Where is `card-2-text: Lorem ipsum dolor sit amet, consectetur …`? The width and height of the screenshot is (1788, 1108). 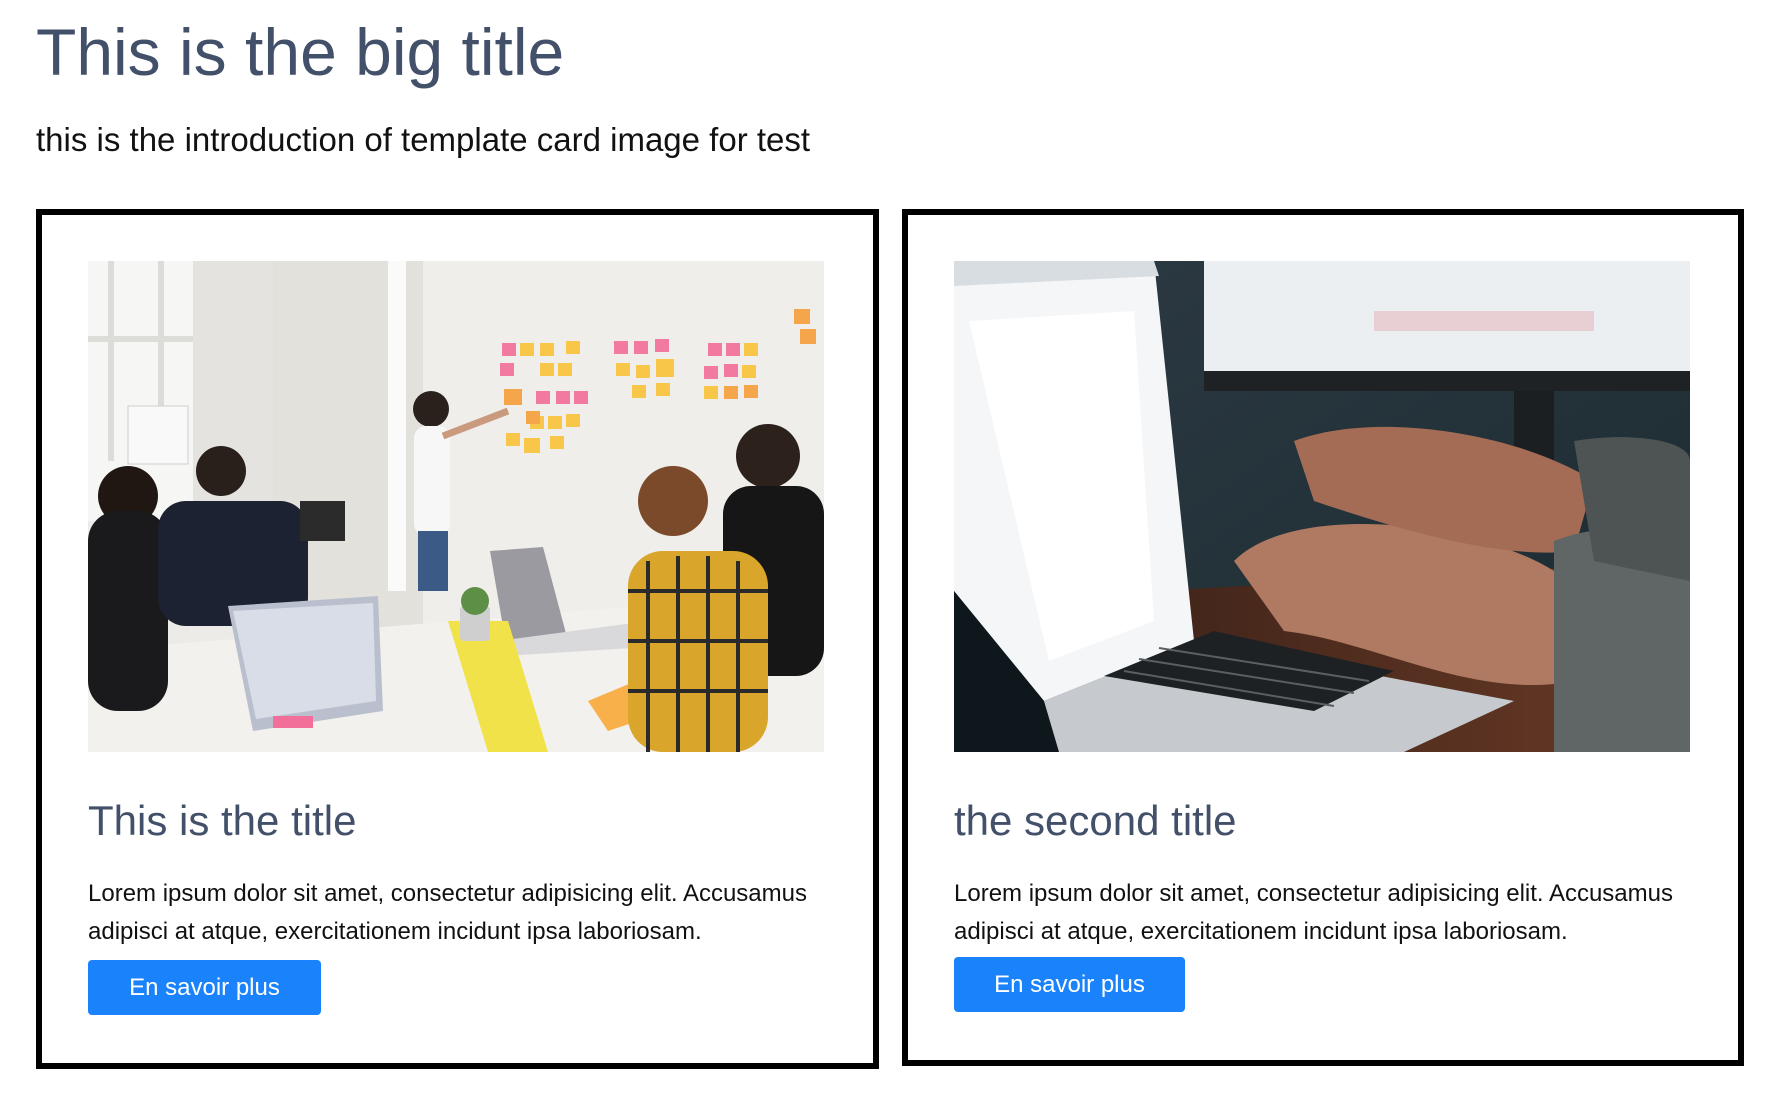
card-2-text: Lorem ipsum dolor sit amet, consectetur … is located at coordinates (1313, 912).